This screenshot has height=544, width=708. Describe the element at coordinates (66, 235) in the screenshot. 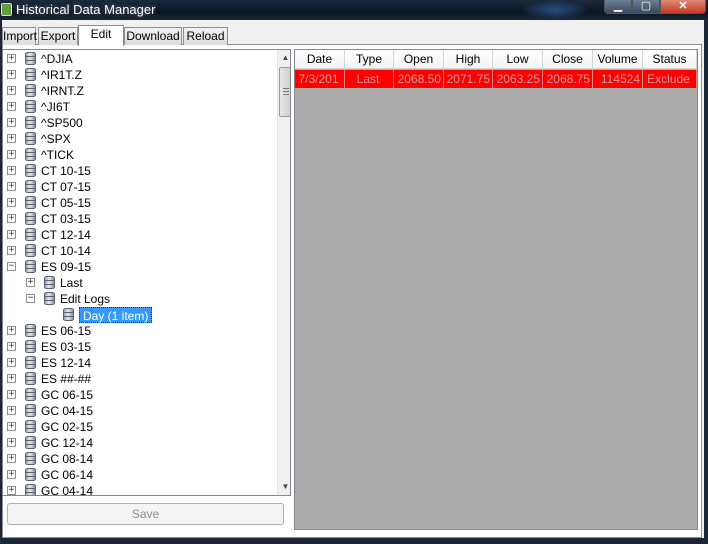

I see `tree-node-label: CT 12-14` at that location.